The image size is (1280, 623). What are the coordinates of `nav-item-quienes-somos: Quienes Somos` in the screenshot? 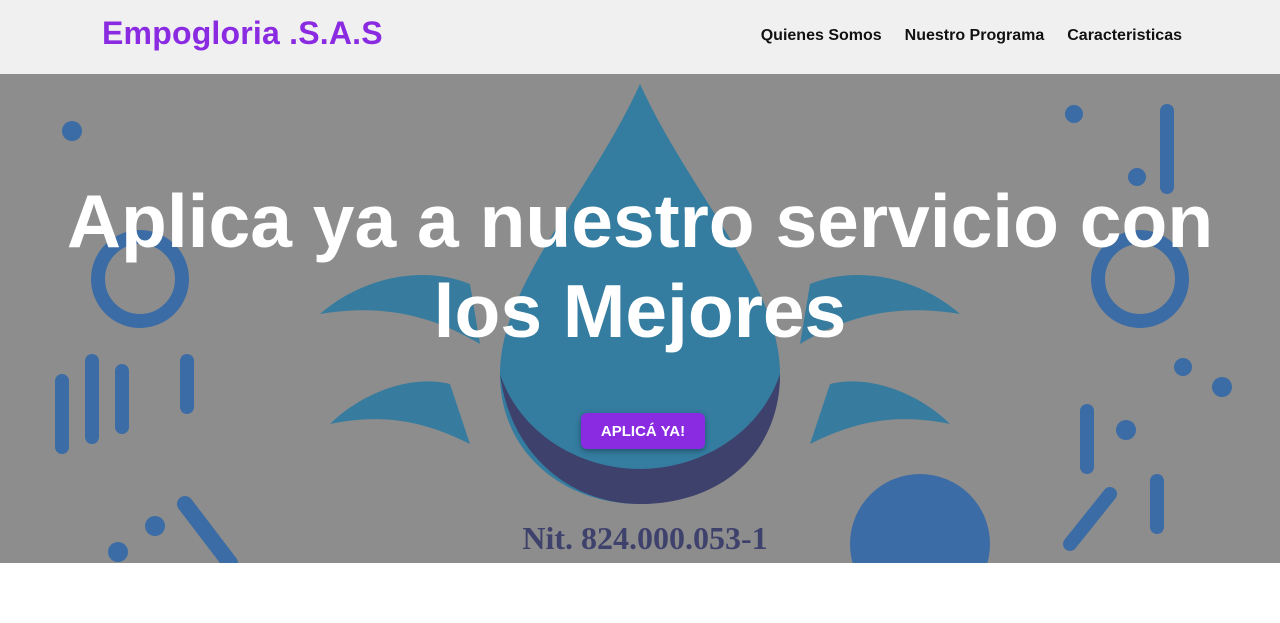 It's located at (821, 36).